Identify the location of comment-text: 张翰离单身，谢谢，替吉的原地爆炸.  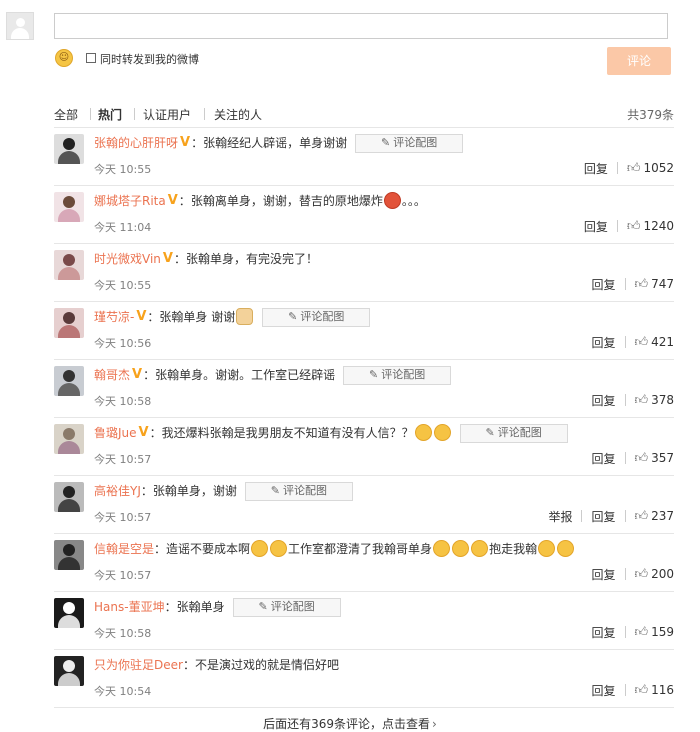
(286, 201).